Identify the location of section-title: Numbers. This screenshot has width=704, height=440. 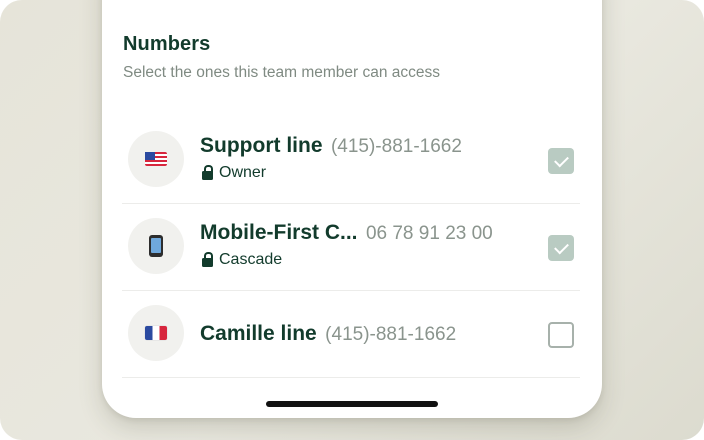
(167, 44).